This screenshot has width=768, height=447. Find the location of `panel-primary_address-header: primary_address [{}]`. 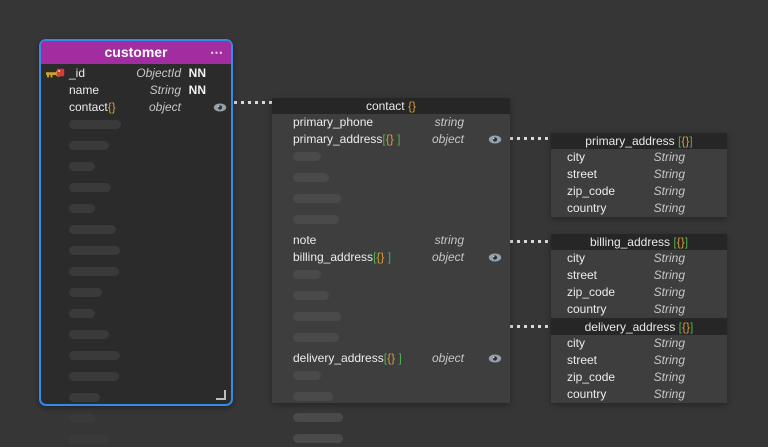

panel-primary_address-header: primary_address [{}] is located at coordinates (639, 141).